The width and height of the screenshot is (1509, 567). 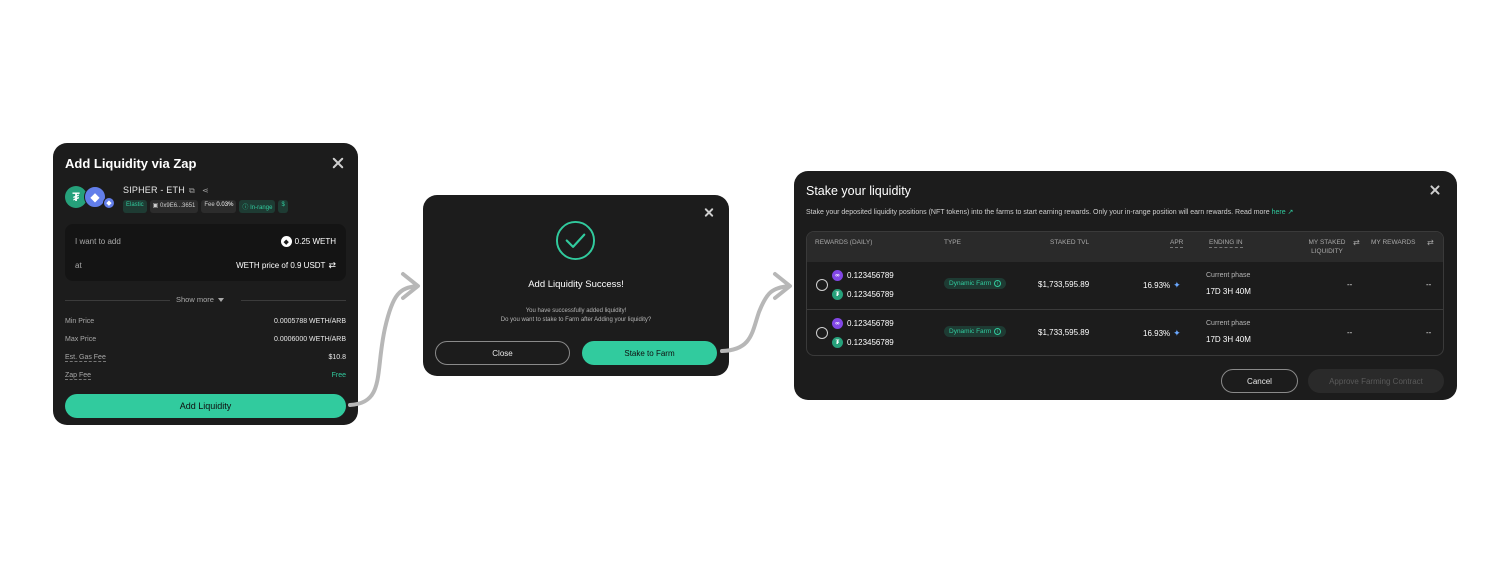 I want to click on header-rewards: REWARDS (DAILY), so click(x=844, y=242).